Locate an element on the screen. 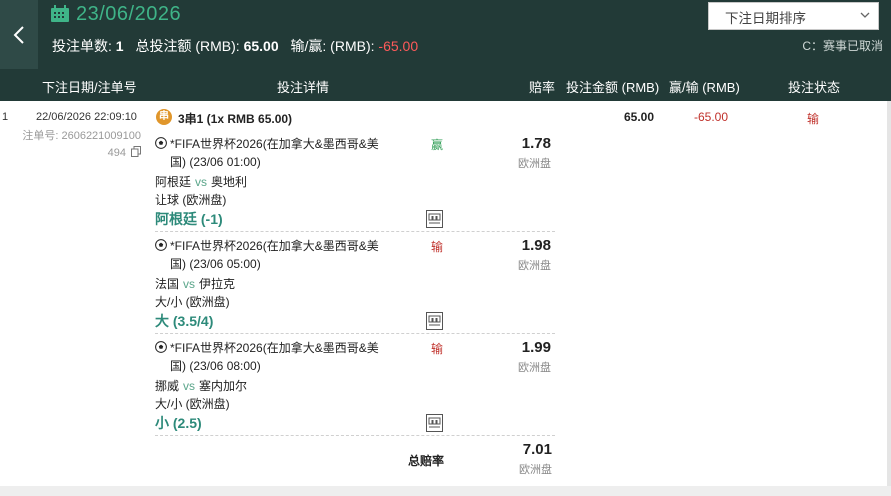  copy-icon is located at coordinates (136, 151).